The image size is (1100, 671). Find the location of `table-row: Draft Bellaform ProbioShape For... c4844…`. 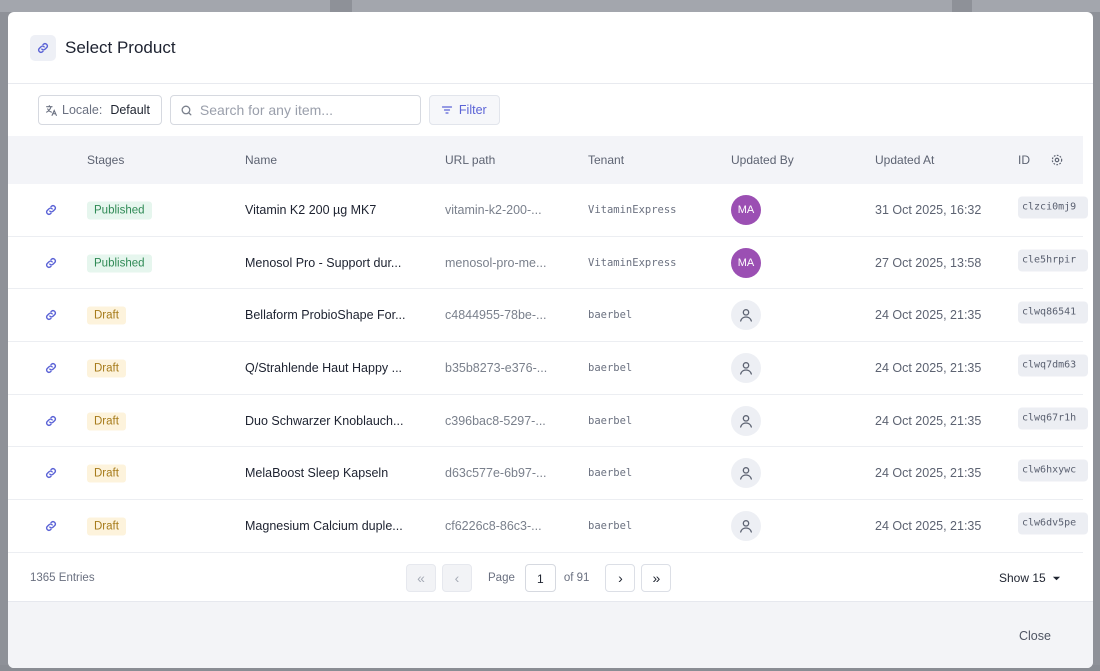

table-row: Draft Bellaform ProbioShape For... c4844… is located at coordinates (548, 316).